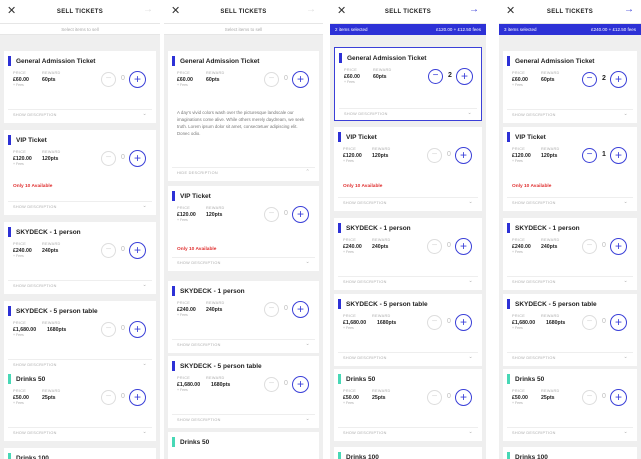 The image size is (641, 459). I want to click on selection-bar: 3 items selected £240.00 + £12.50 fees, so click(570, 29).